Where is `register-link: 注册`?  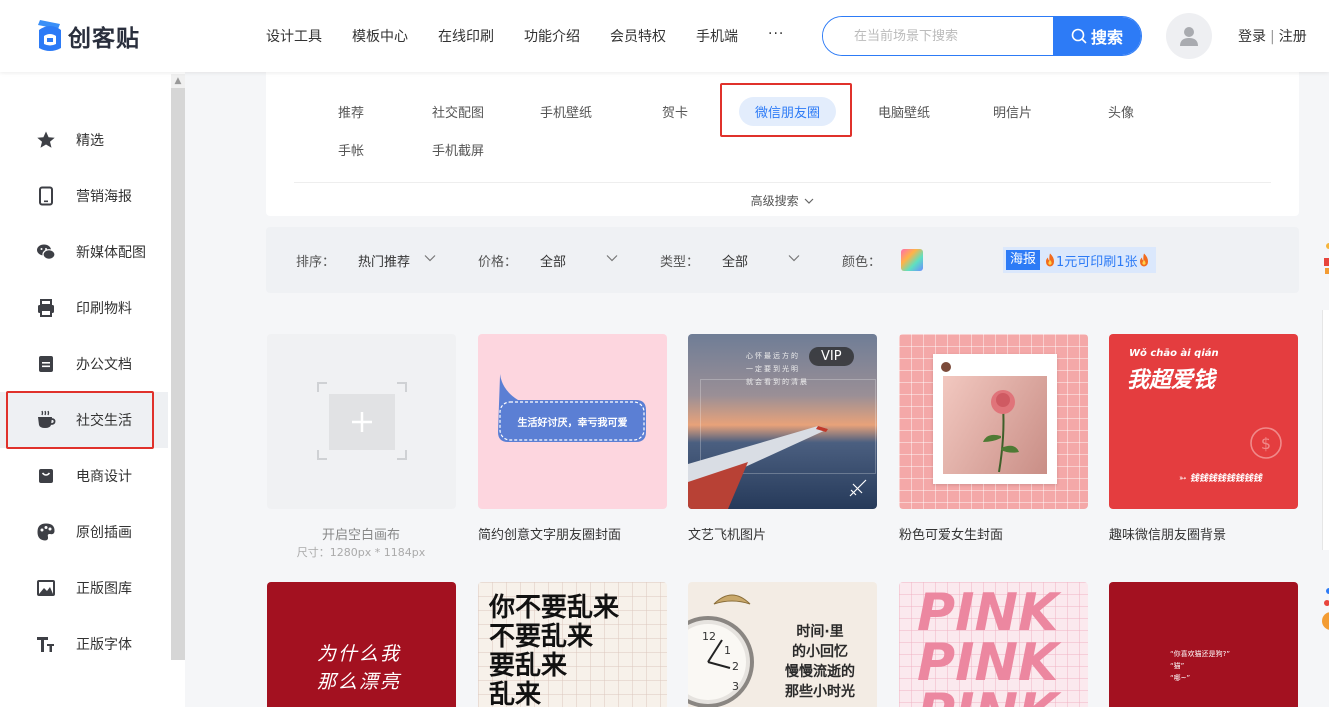
register-link: 注册 is located at coordinates (1293, 37).